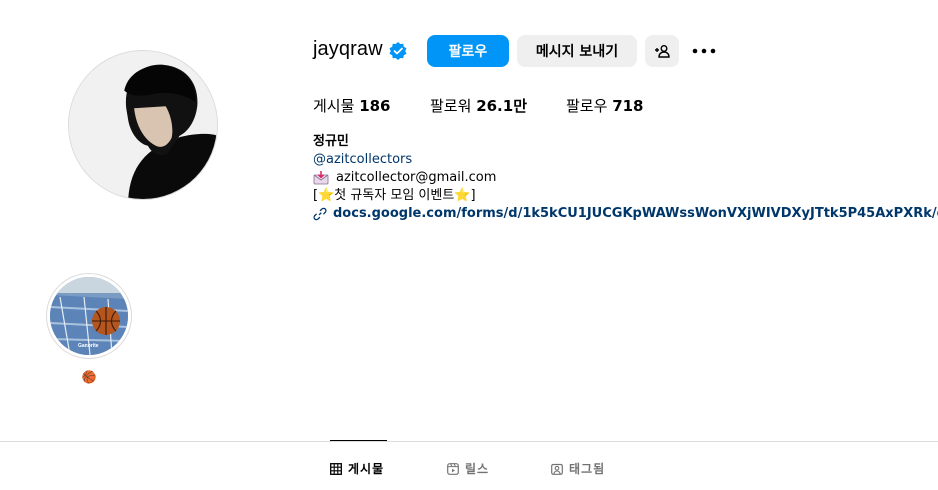  What do you see at coordinates (625, 160) in the screenshot?
I see `bio-handle-link: @azitcollectors` at bounding box center [625, 160].